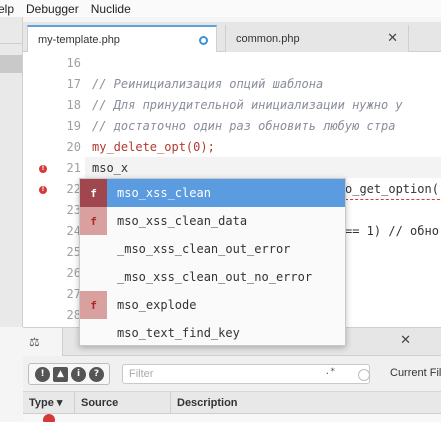 Image resolution: width=441 pixels, height=422 pixels. Describe the element at coordinates (215, 277) in the screenshot. I see `autocomplete-label: _mso_xss_clean_out_no_error` at that location.